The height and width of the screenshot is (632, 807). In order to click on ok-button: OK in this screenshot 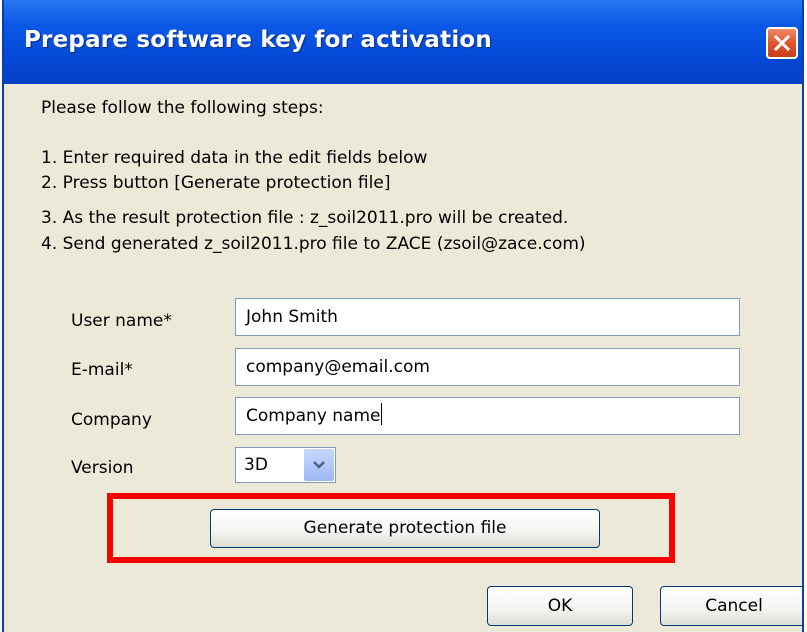, I will do `click(560, 606)`.